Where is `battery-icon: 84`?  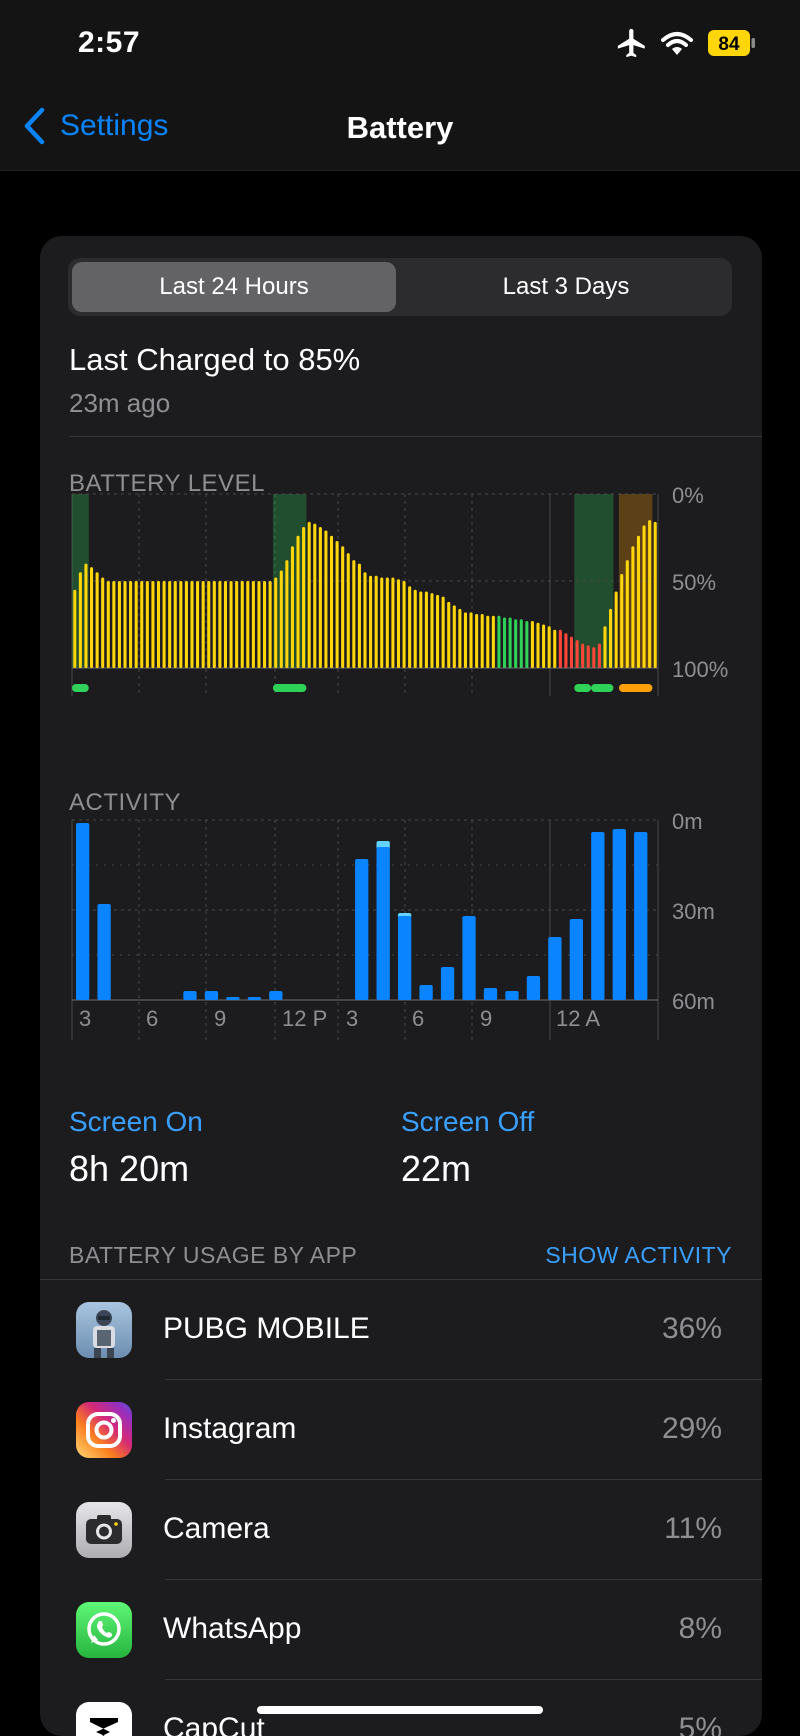
battery-icon: 84 is located at coordinates (731, 43).